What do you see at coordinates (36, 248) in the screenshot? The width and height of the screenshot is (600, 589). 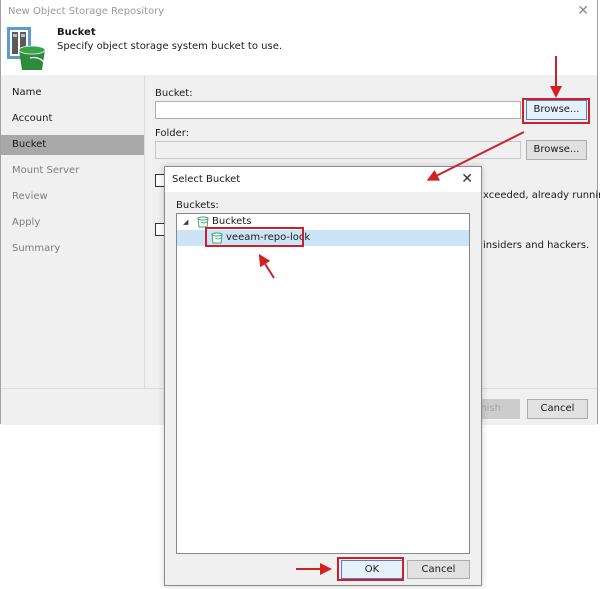 I see `nav-step-summary: Summary` at bounding box center [36, 248].